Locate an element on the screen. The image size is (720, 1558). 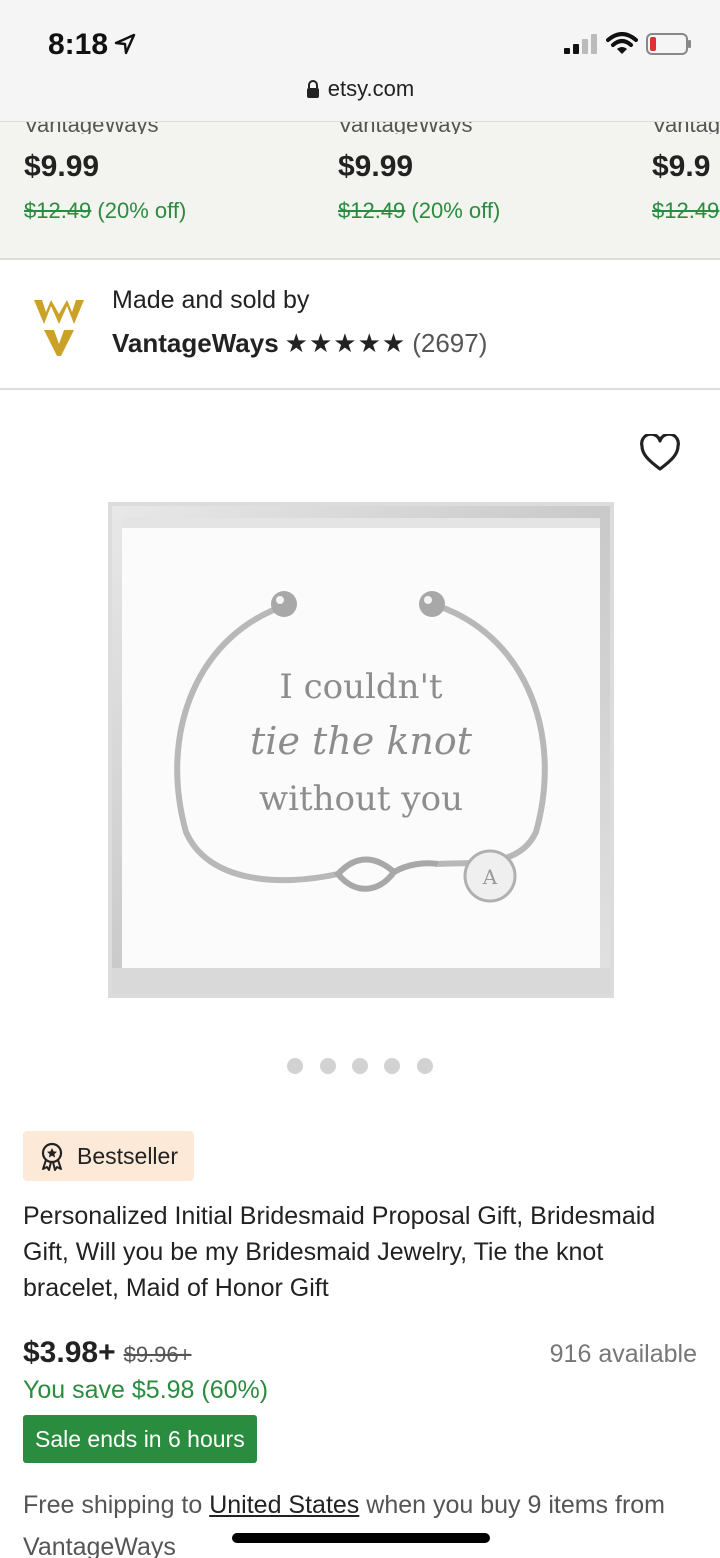
related-item-price: $9.9 is located at coordinates (681, 166).